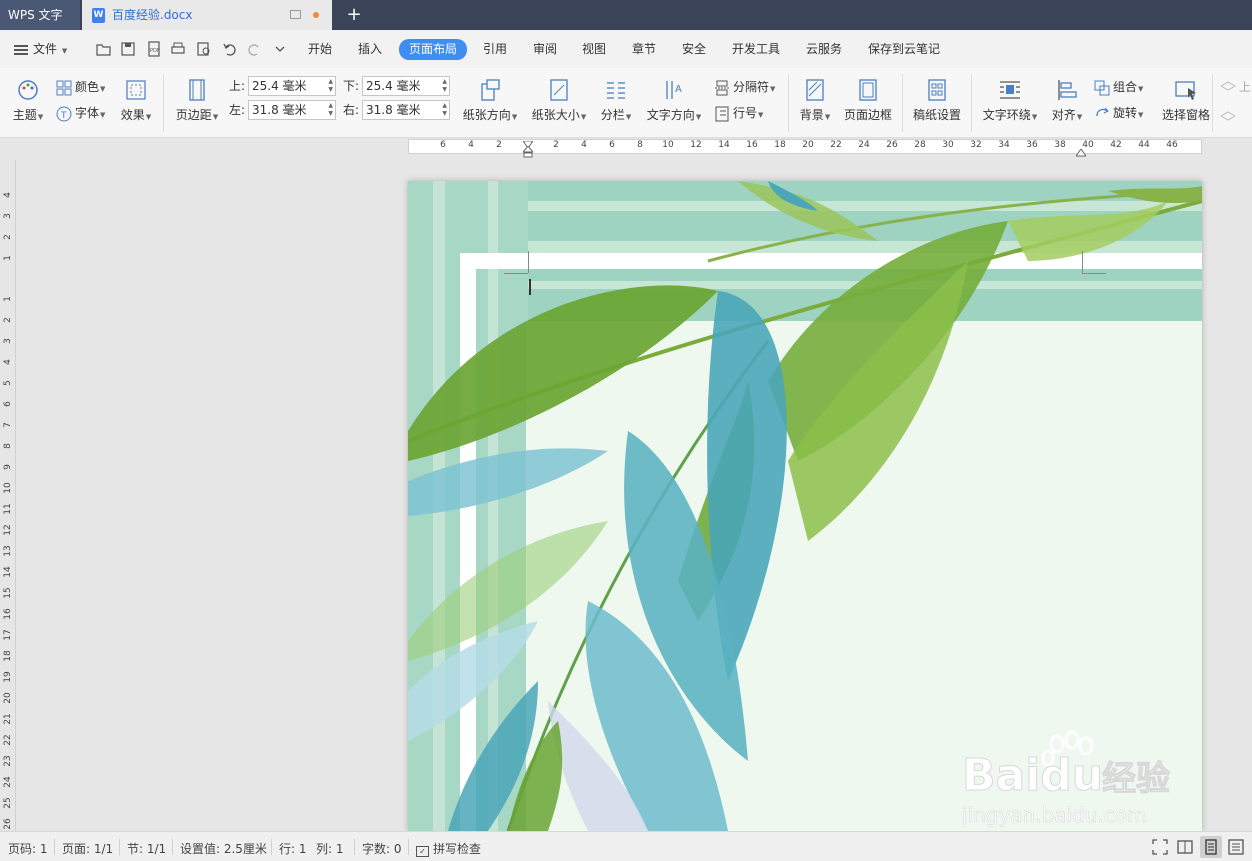 The width and height of the screenshot is (1252, 861). I want to click on tab-start: 开始, so click(320, 49).